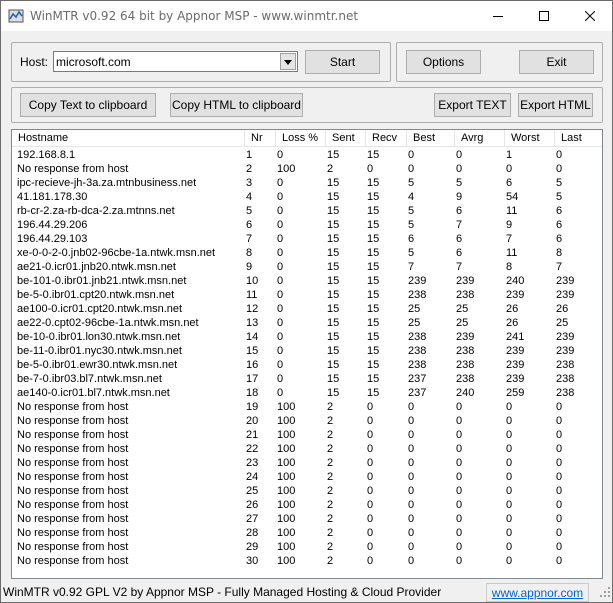 The width and height of the screenshot is (613, 603). I want to click on table-cell: 6, so click(459, 253).